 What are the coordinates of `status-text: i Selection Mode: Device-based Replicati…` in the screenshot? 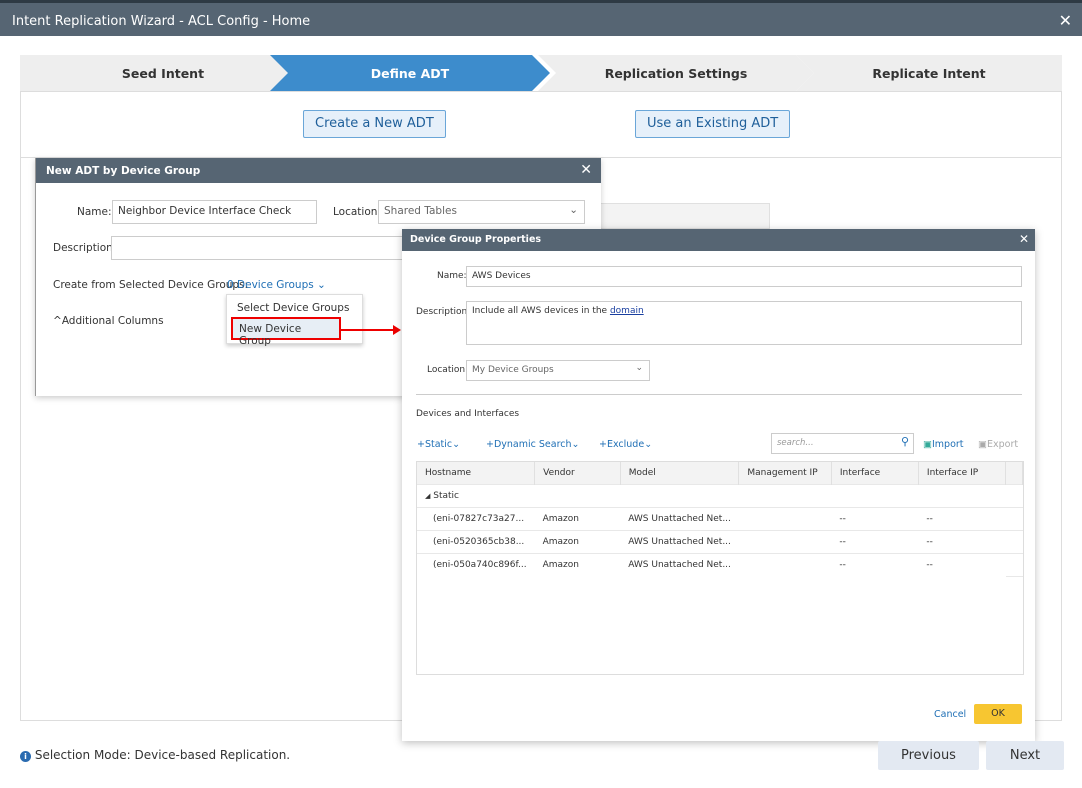 It's located at (155, 755).